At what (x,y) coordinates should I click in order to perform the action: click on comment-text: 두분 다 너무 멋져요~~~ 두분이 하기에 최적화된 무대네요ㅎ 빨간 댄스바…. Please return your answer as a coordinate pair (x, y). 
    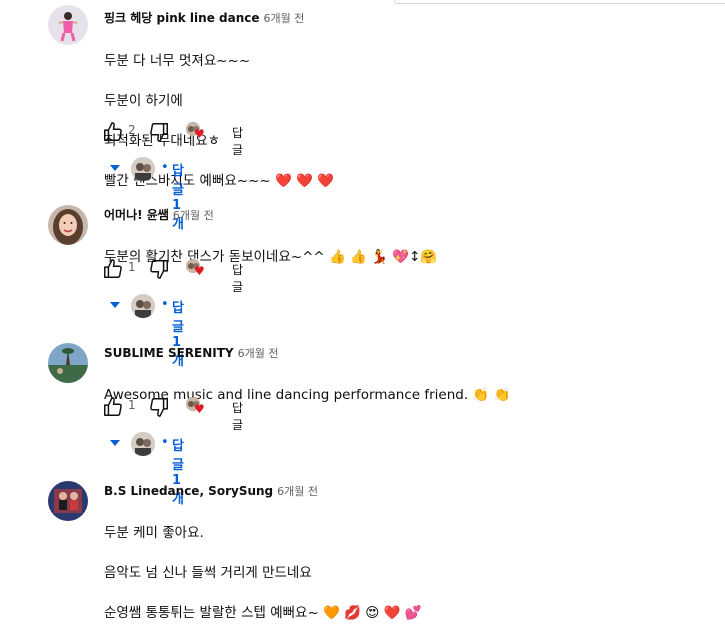
    Looking at the image, I should click on (219, 121).